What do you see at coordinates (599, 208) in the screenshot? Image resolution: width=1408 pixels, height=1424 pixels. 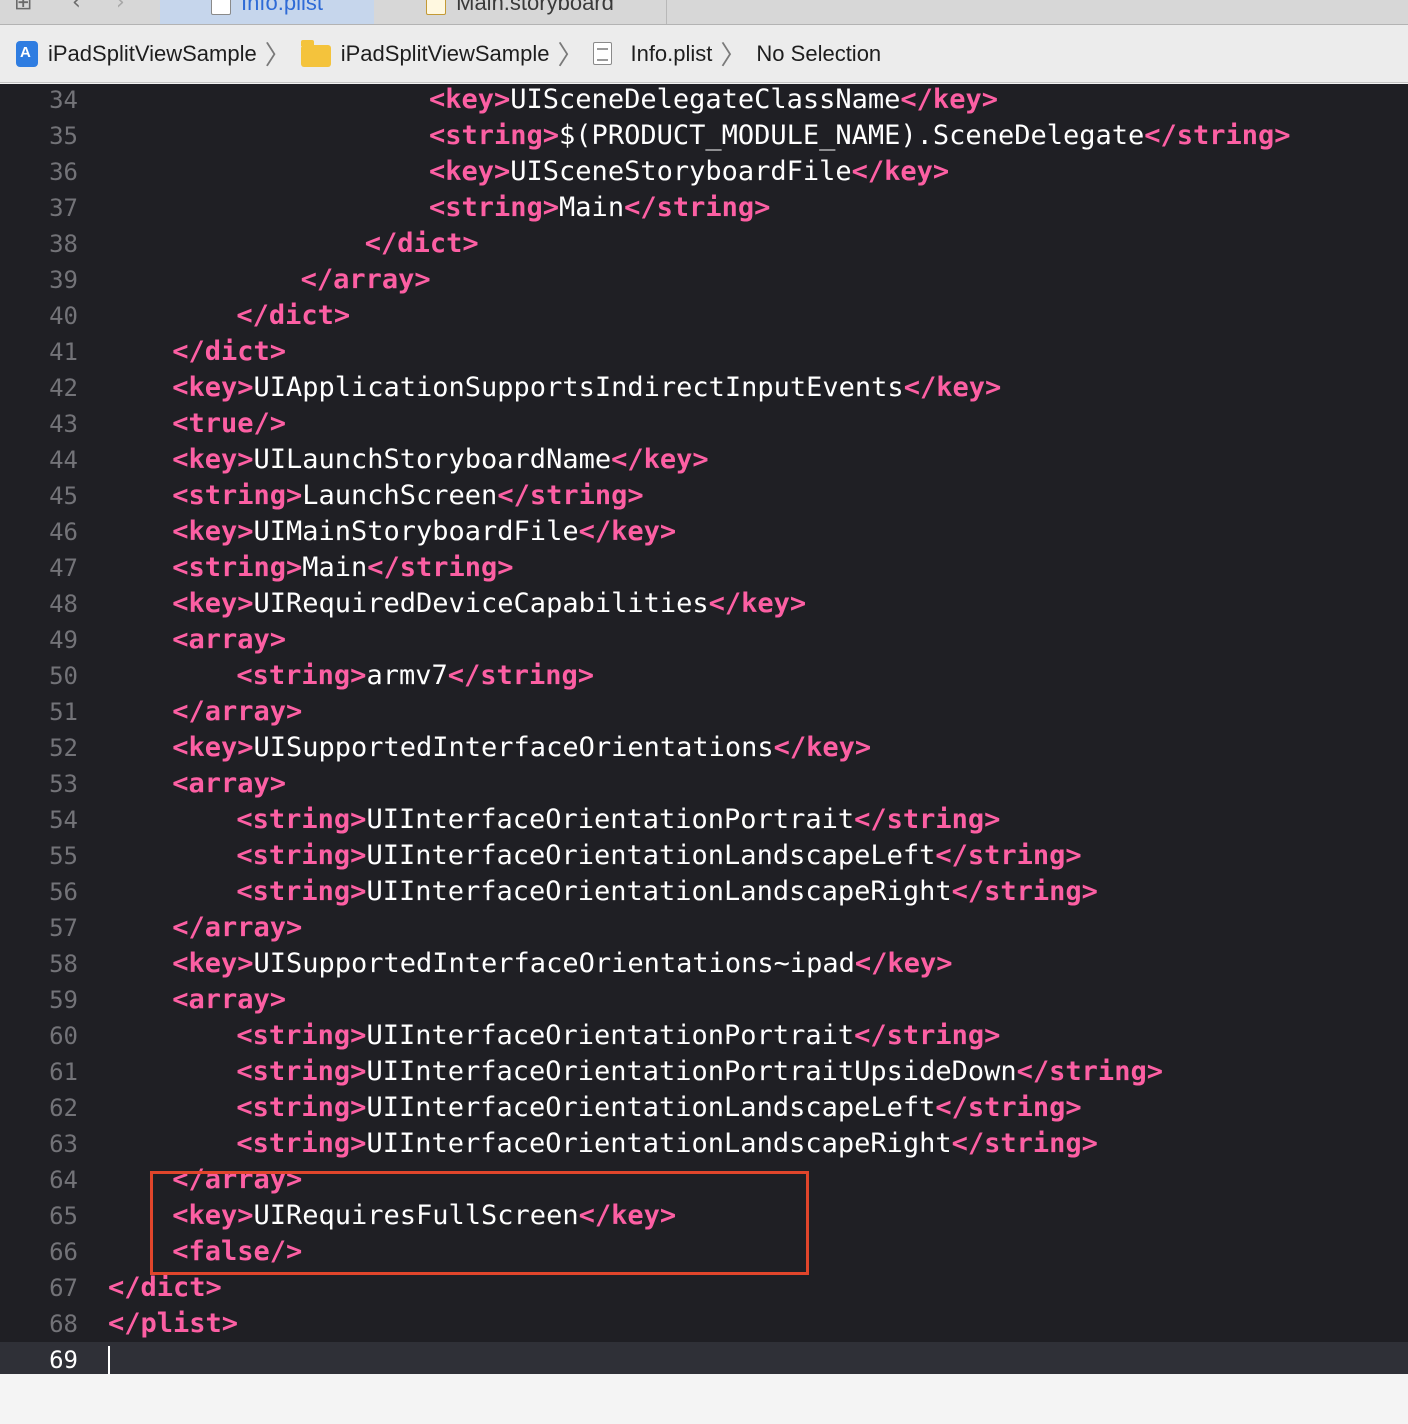 I see `code-text: <string>Main</string>` at bounding box center [599, 208].